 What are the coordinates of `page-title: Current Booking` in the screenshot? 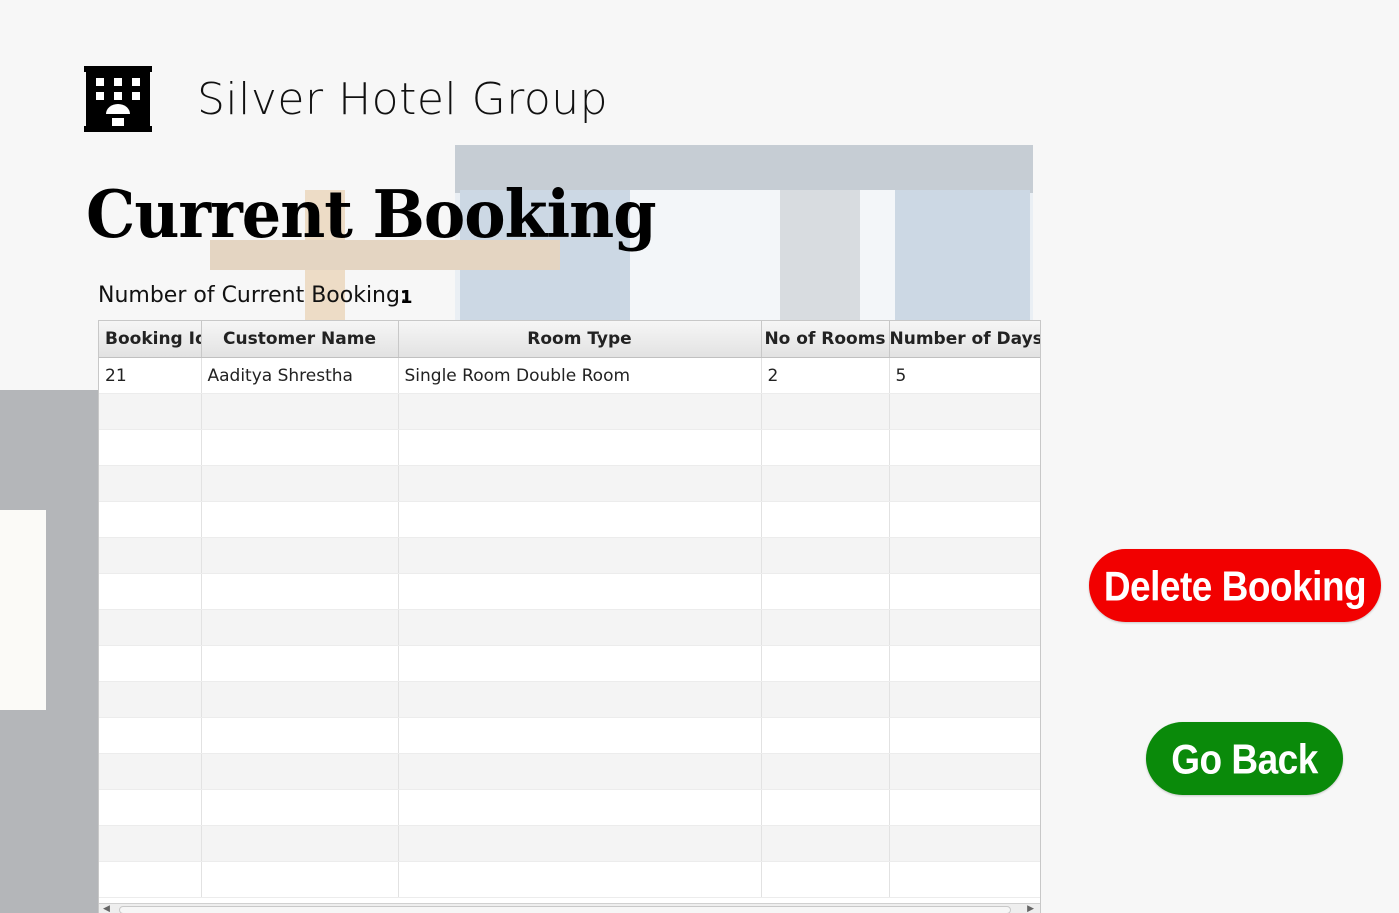 It's located at (371, 214).